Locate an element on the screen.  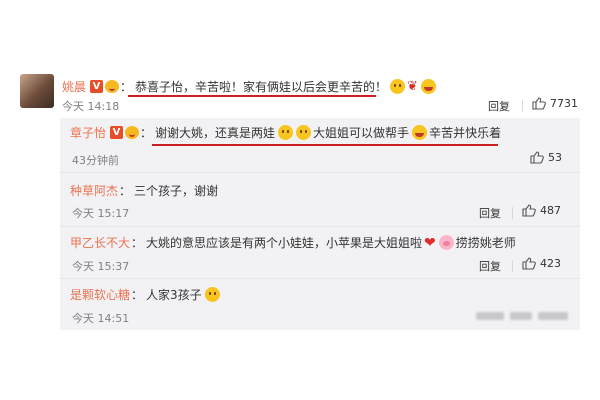
comment-text: 恭喜子怡，辛苦啦！家有俩娃以后会更辛苦的！ is located at coordinates (261, 86).